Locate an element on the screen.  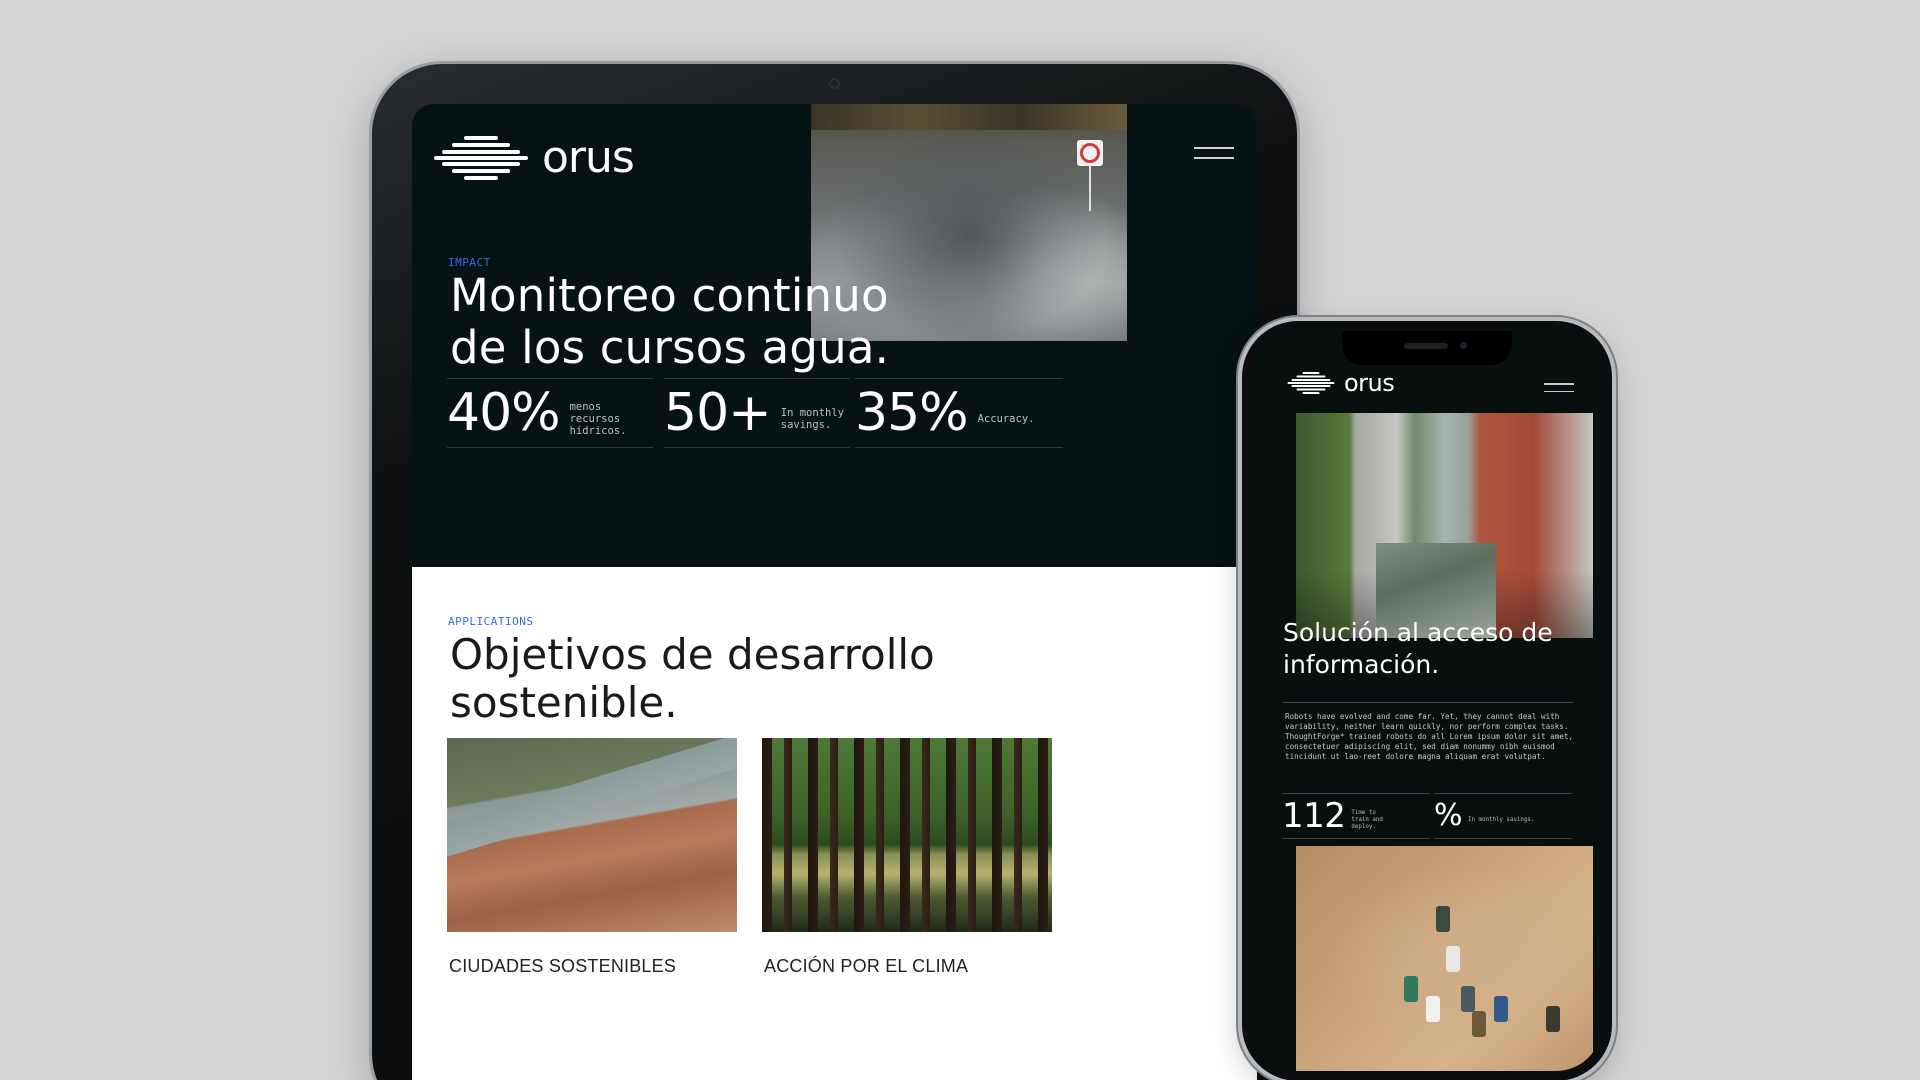
stat-item: 50+ In monthly savings. is located at coordinates (757, 413).